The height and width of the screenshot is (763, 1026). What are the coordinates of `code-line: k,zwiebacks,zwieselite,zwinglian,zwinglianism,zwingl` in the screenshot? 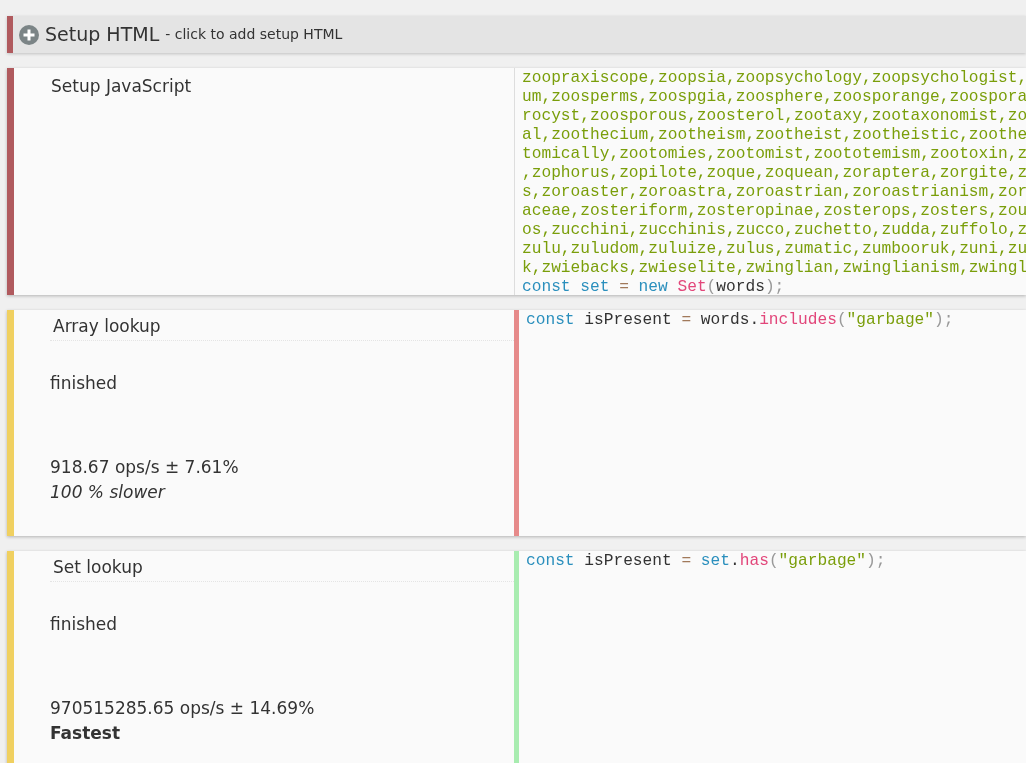 It's located at (774, 268).